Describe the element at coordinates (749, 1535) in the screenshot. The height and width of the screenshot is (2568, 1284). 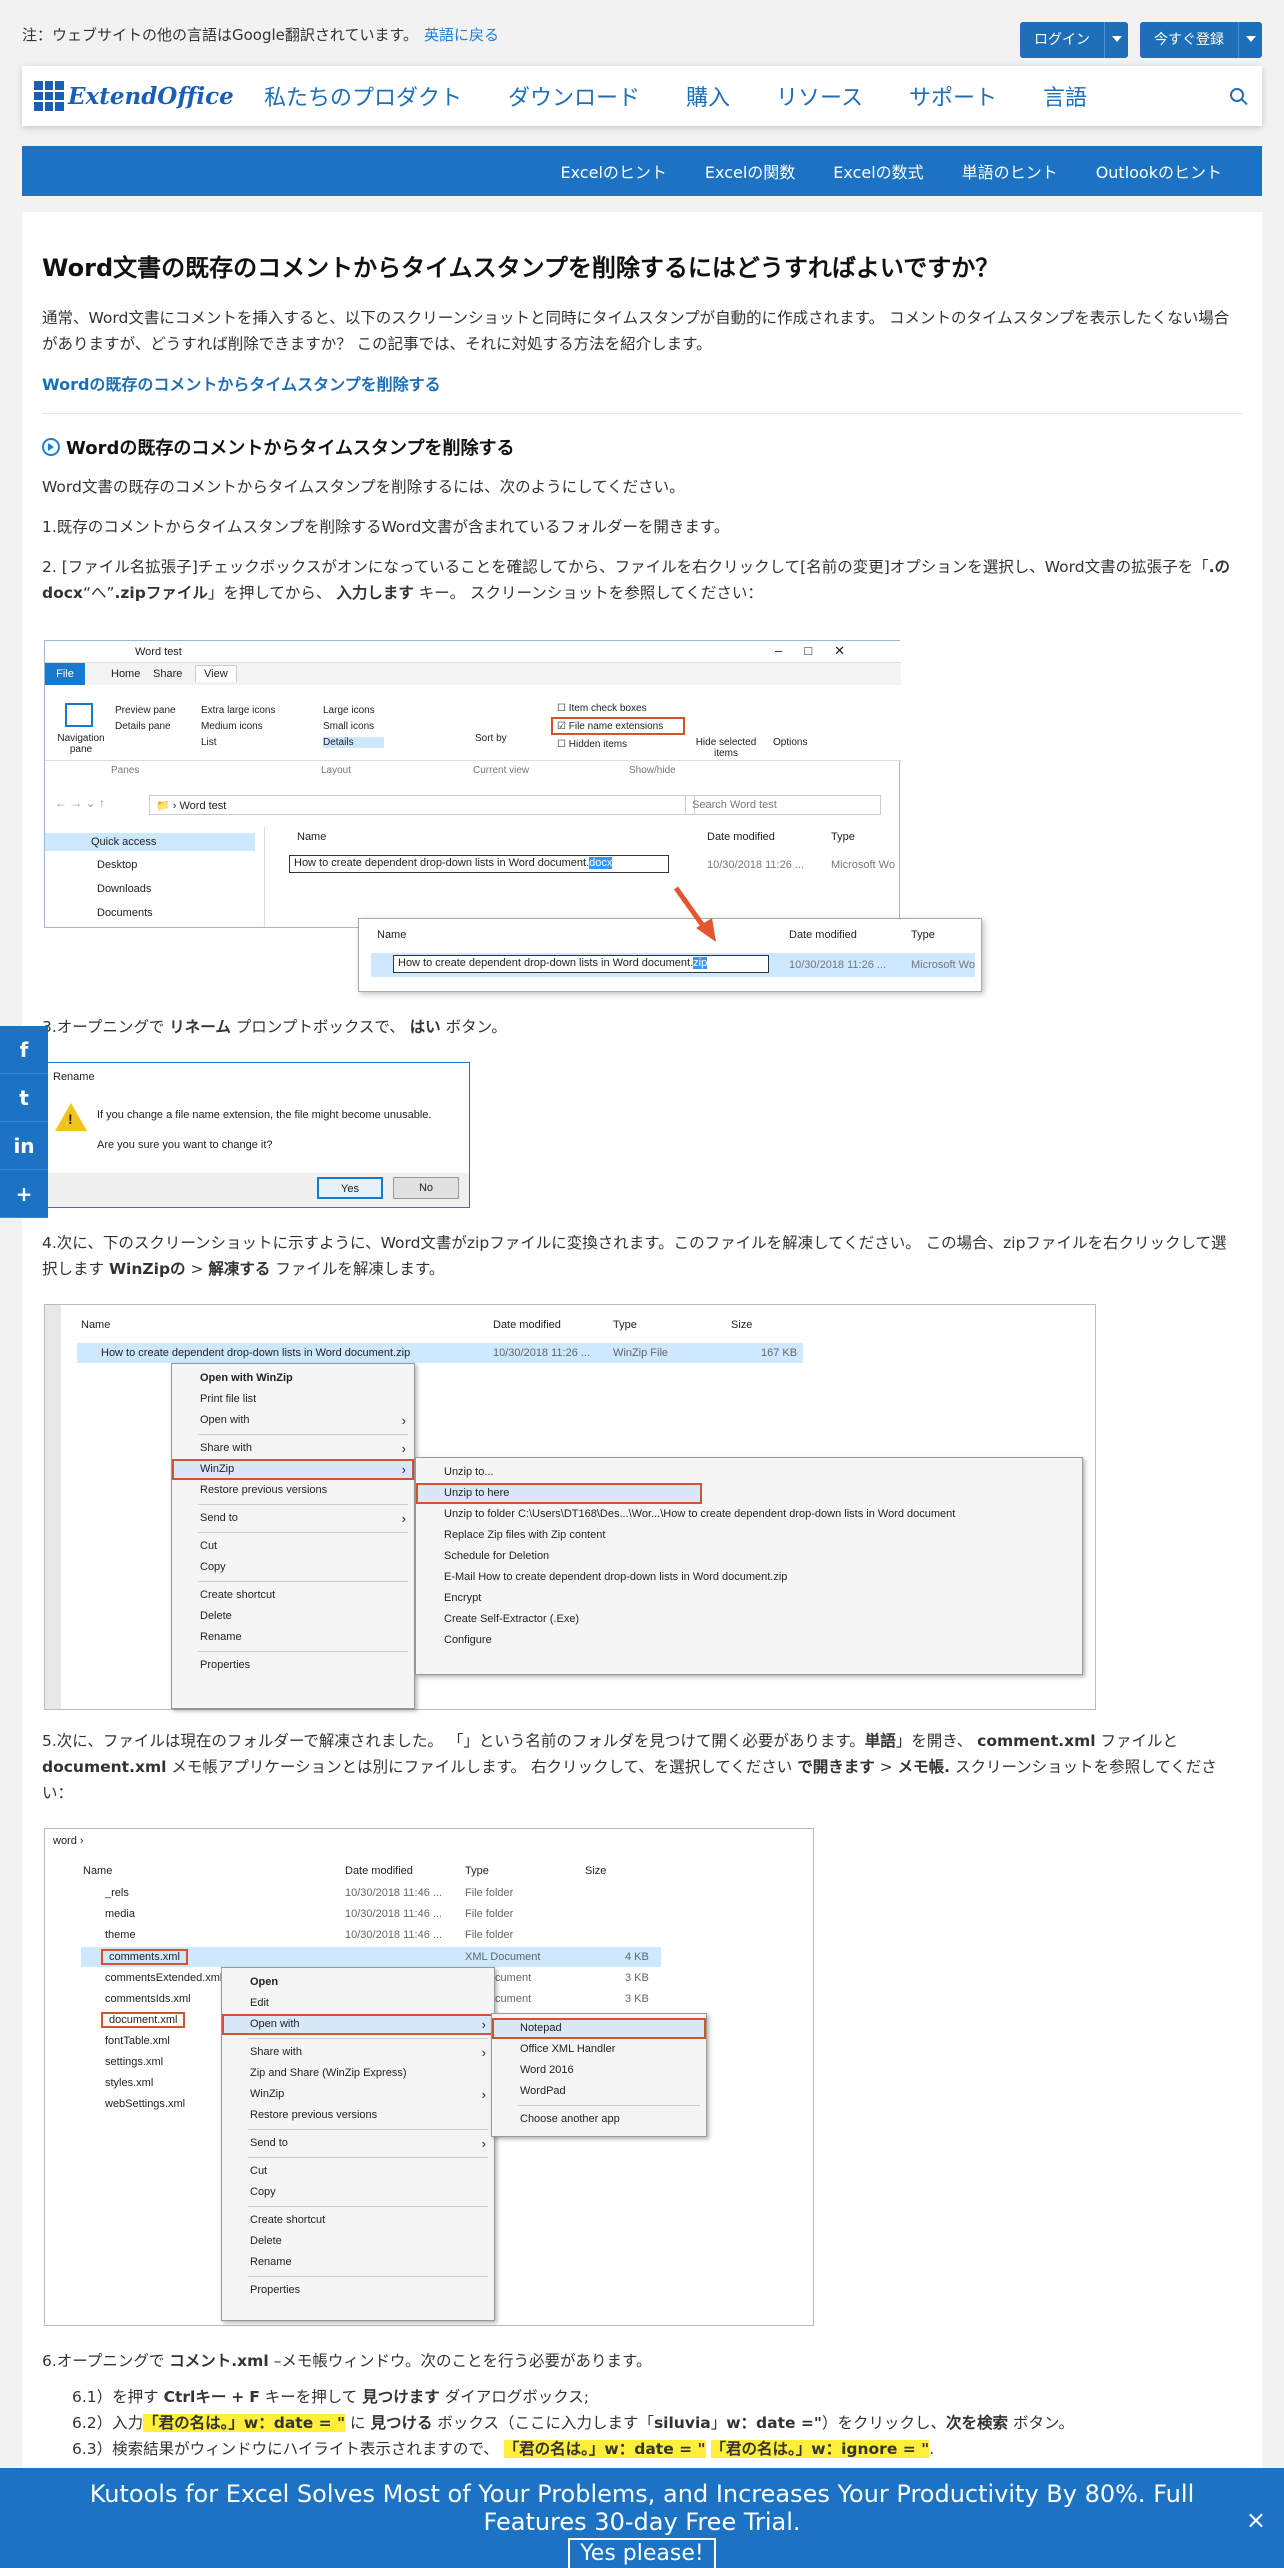
I see `sub-replace-zip: Replace Zip files with Zip content` at that location.